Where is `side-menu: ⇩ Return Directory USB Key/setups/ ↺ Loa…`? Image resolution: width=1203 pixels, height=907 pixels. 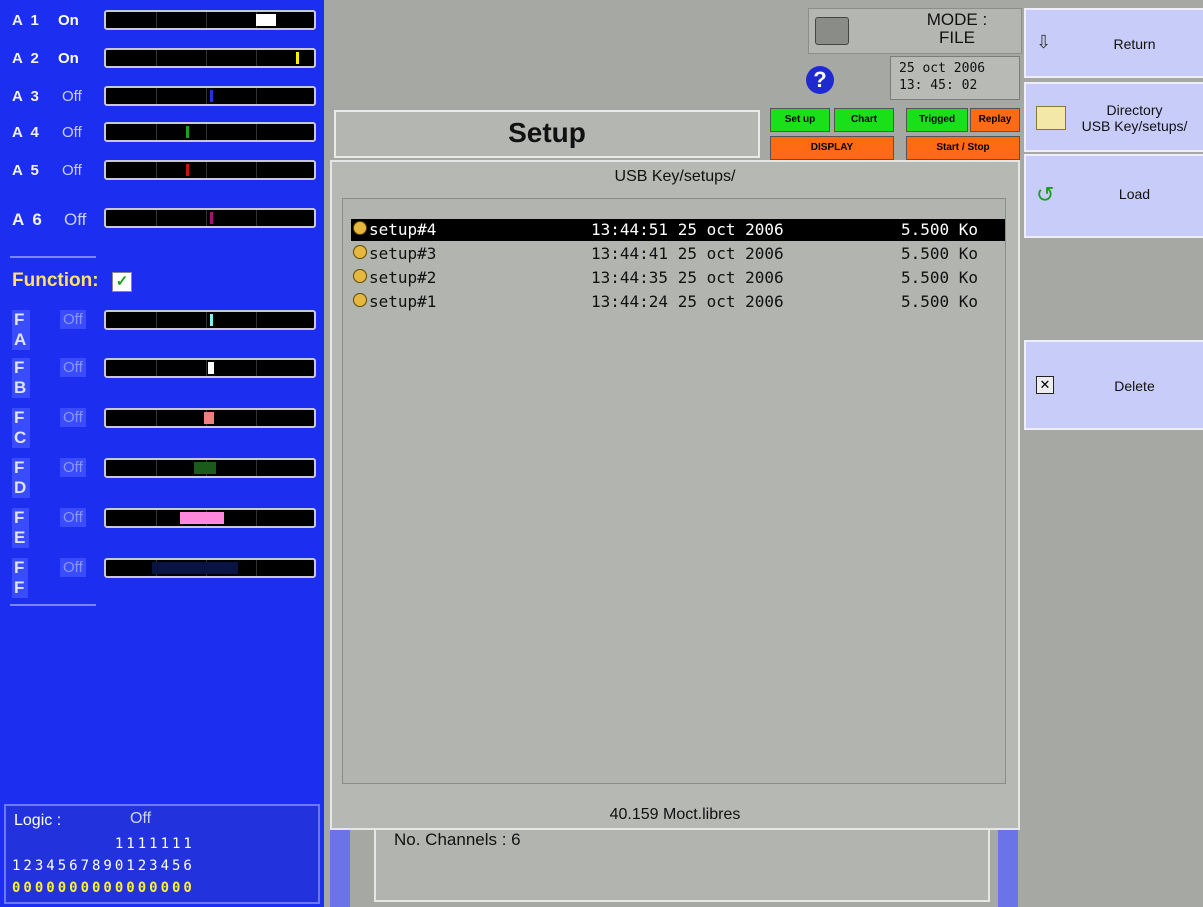
side-menu: ⇩ Return Directory USB Key/setups/ ↺ Loa… is located at coordinates (1113, 453).